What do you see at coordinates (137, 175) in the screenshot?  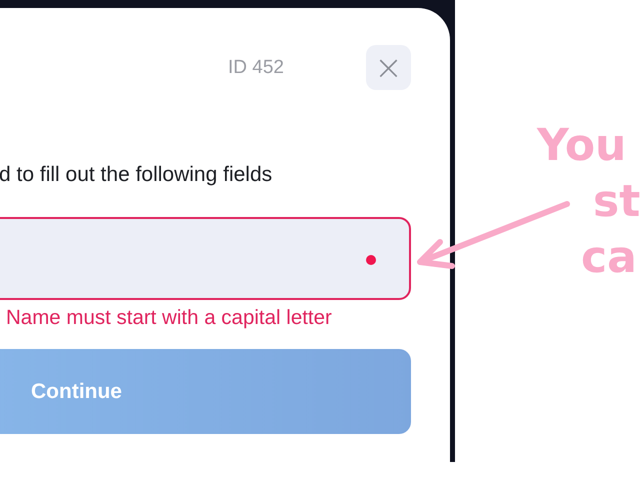 I see `instruction-text: d to fill out the following fields` at bounding box center [137, 175].